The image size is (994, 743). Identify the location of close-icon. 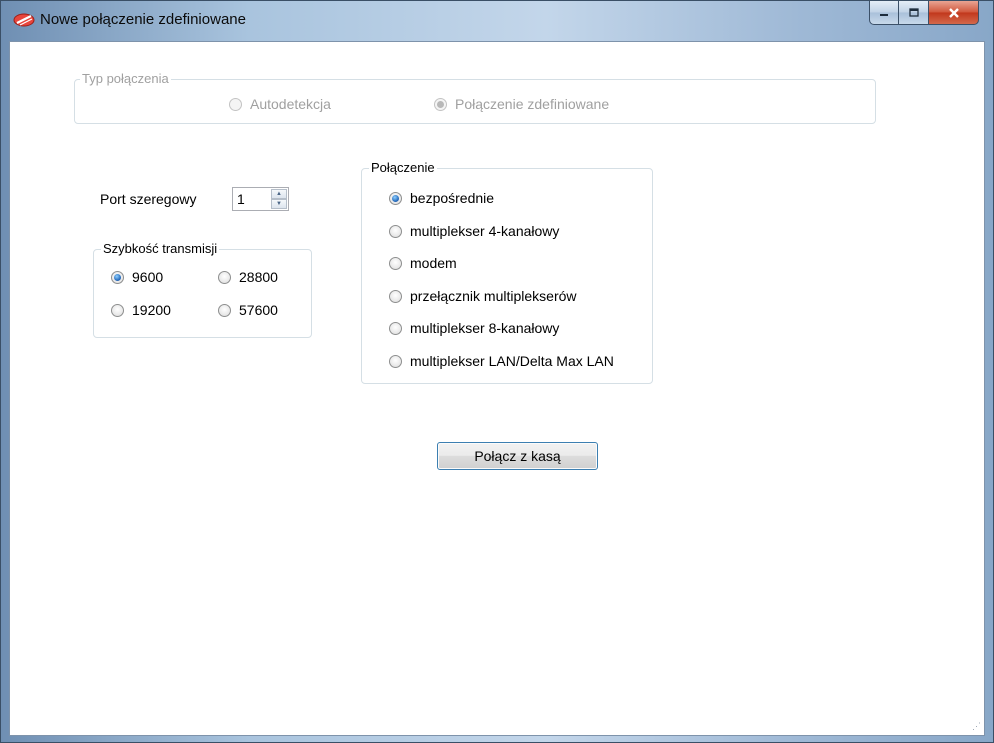
(953, 12).